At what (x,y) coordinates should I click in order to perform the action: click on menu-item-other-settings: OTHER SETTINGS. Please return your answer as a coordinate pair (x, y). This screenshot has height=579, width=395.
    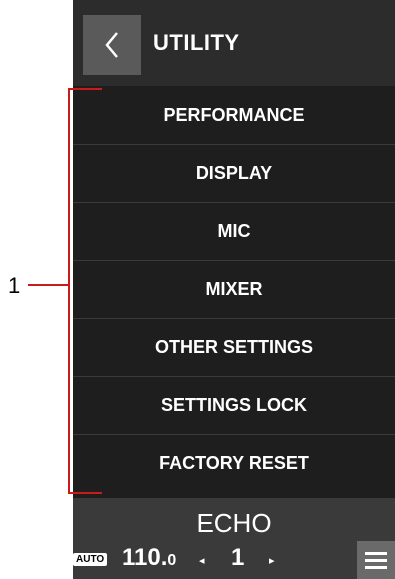
    Looking at the image, I should click on (234, 347).